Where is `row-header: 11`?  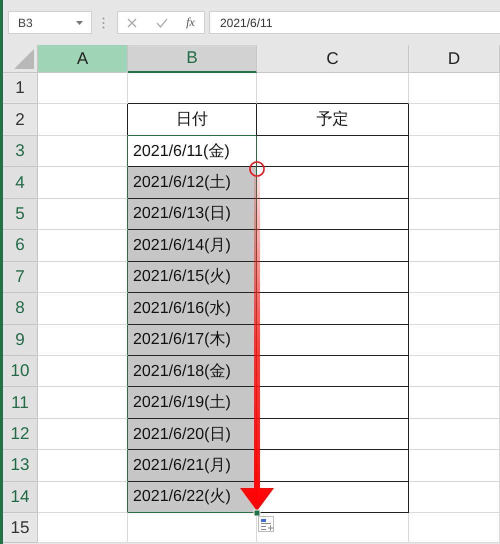
row-header: 11 is located at coordinates (20, 403).